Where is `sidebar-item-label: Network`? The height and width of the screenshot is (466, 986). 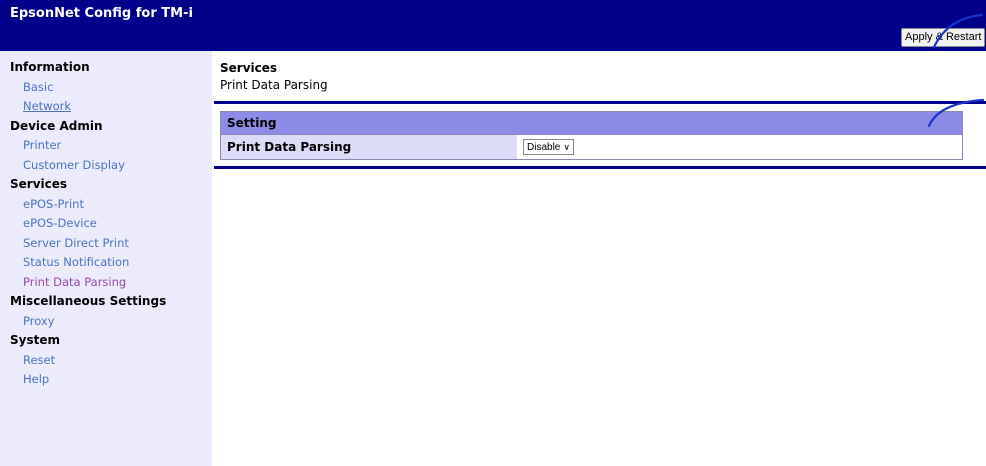
sidebar-item-label: Network is located at coordinates (47, 106).